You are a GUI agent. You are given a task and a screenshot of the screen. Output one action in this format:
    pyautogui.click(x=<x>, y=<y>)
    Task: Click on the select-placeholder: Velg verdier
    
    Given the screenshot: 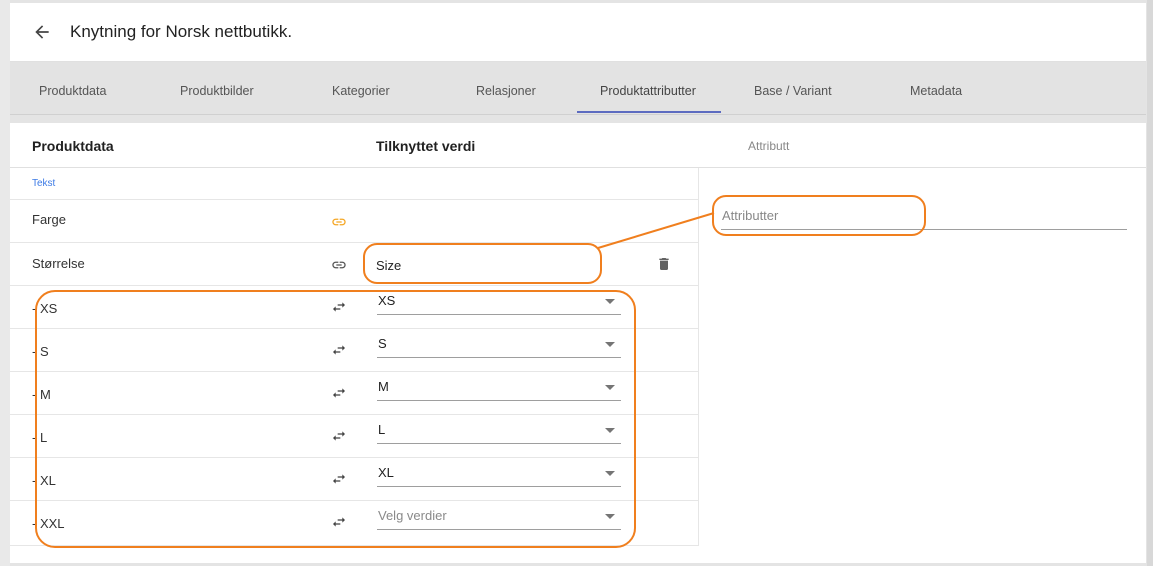 What is the action you would take?
    pyautogui.click(x=412, y=515)
    